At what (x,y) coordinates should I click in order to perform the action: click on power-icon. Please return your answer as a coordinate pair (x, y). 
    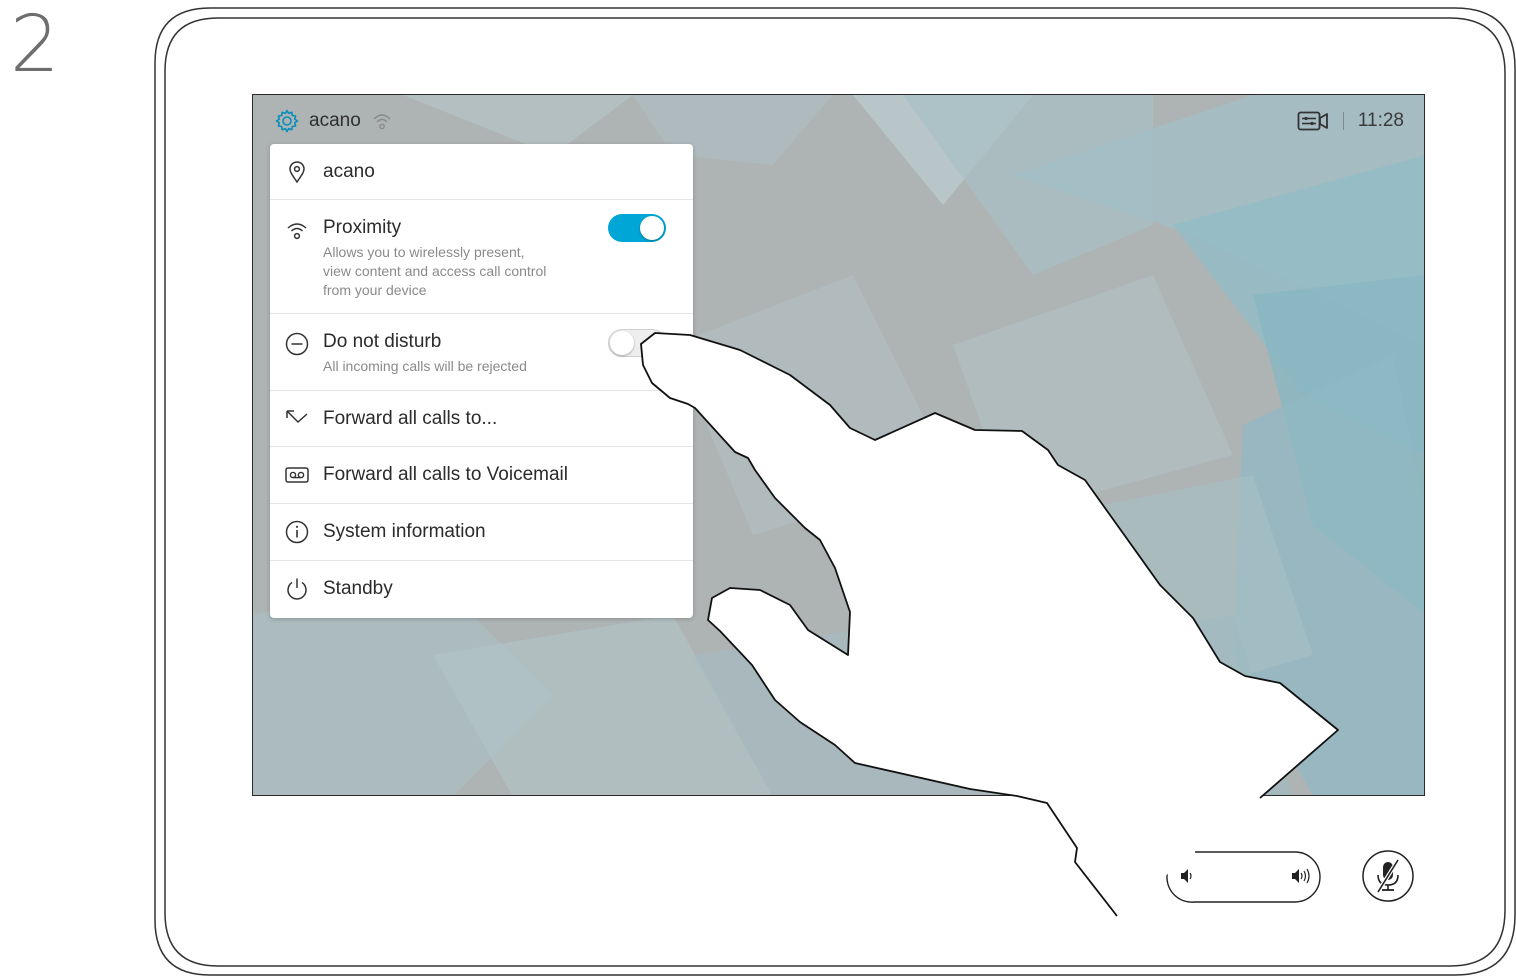
    Looking at the image, I should click on (297, 589).